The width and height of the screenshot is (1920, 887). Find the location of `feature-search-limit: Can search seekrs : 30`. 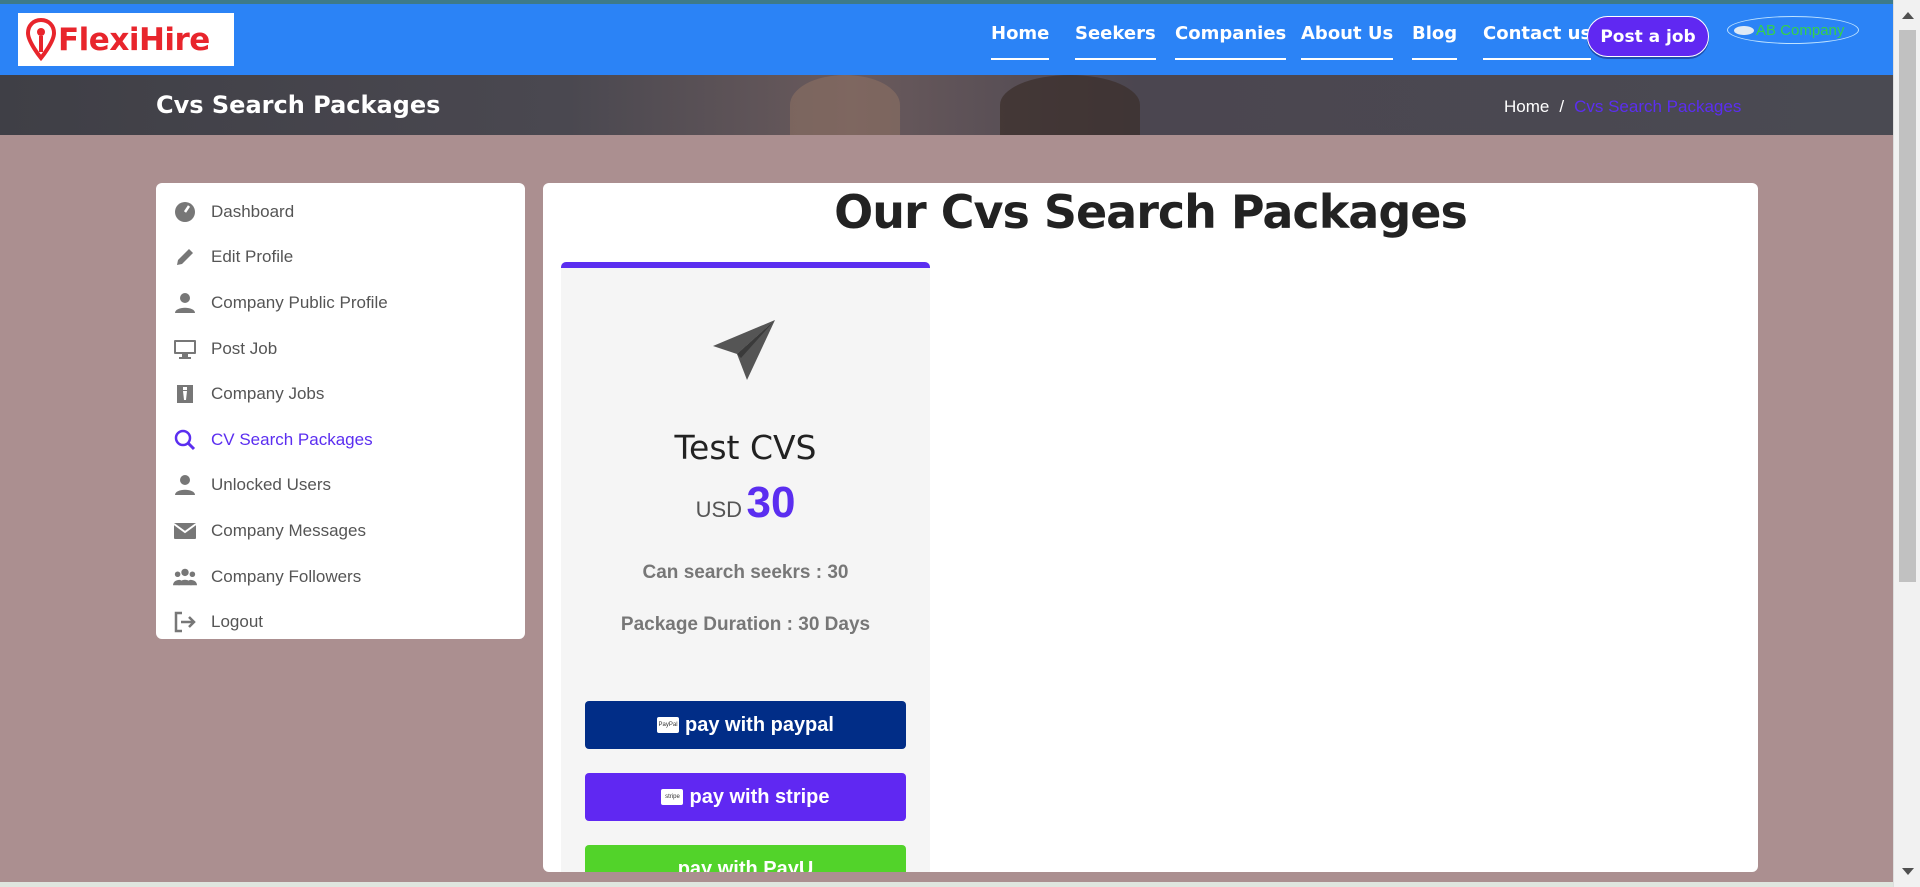

feature-search-limit: Can search seekrs : 30 is located at coordinates (745, 572).